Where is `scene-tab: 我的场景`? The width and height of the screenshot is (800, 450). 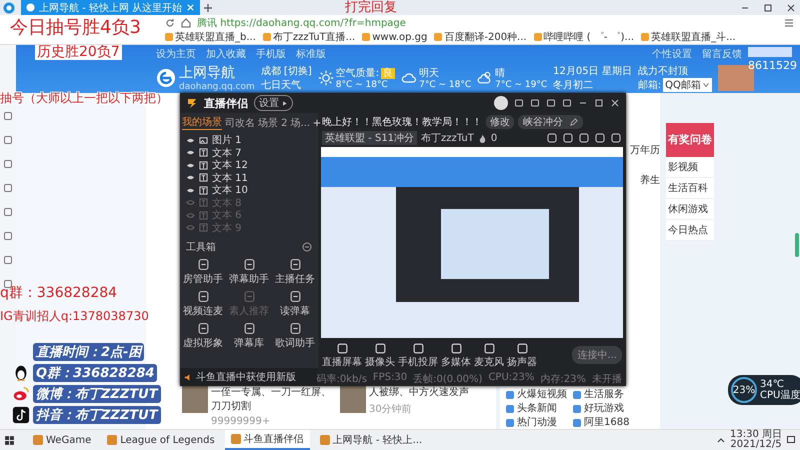
scene-tab: 我的场景 is located at coordinates (202, 122).